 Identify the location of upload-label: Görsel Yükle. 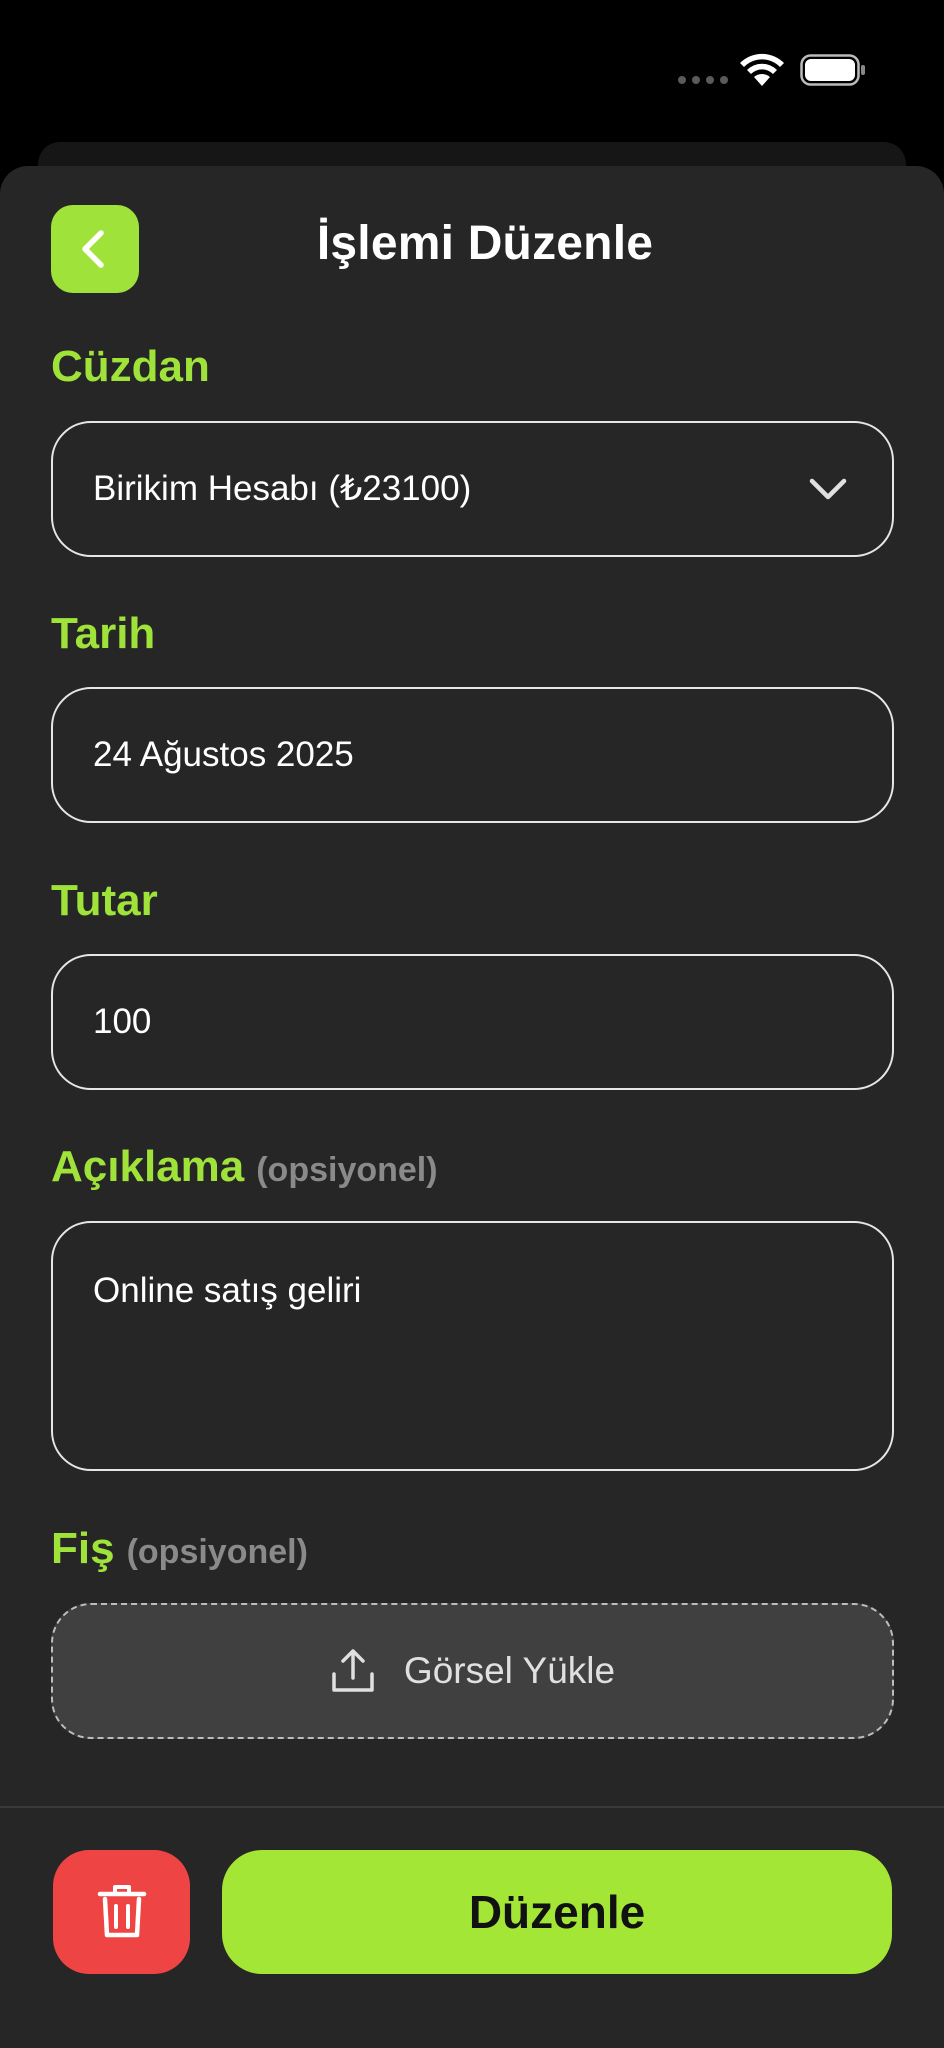
(509, 1670).